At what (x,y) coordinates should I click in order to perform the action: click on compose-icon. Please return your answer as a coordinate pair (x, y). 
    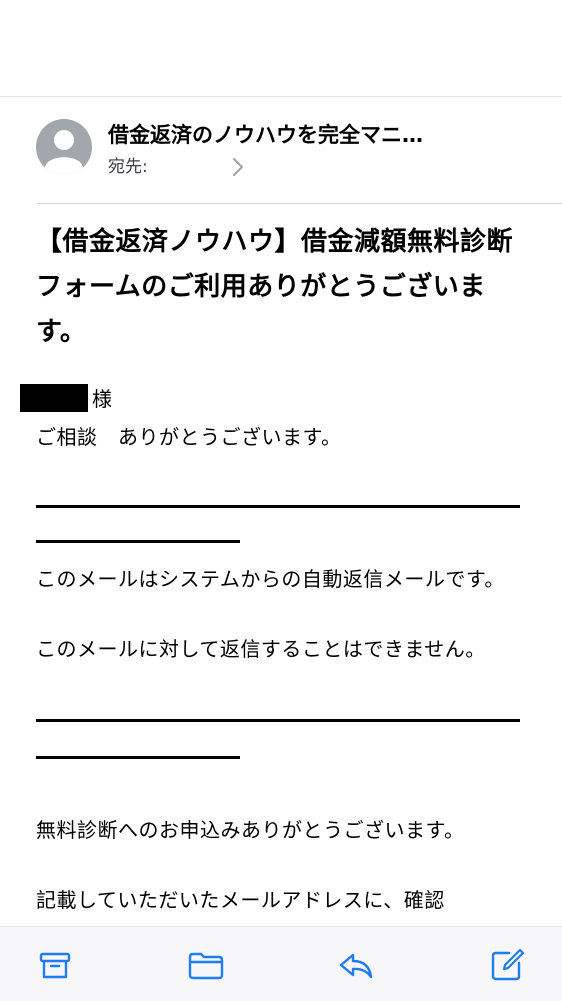
    Looking at the image, I should click on (508, 964).